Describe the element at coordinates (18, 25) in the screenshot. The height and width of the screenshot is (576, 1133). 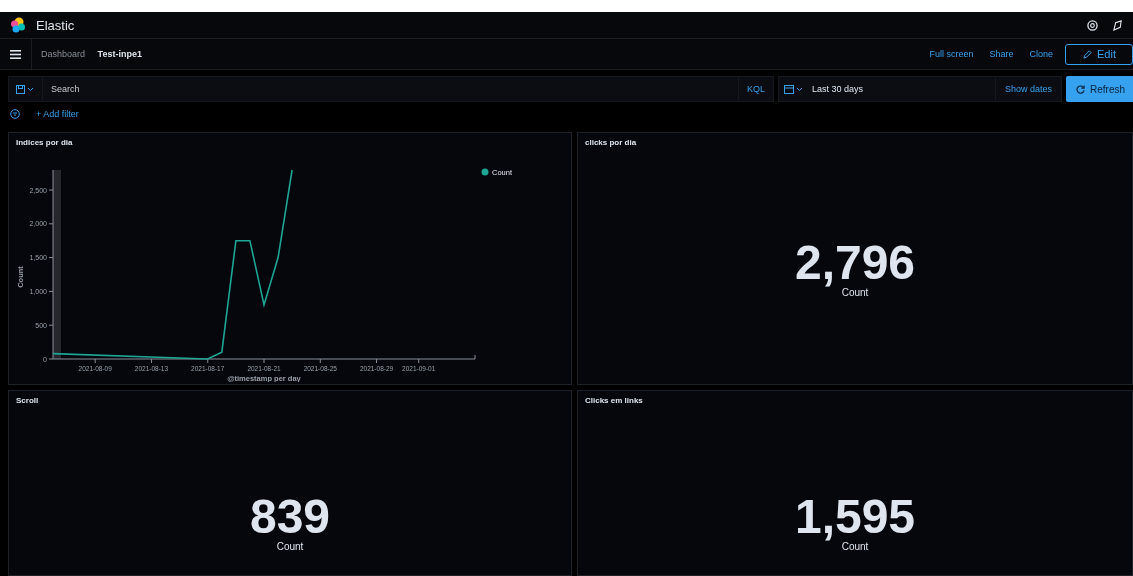
I see `logo-icon` at that location.